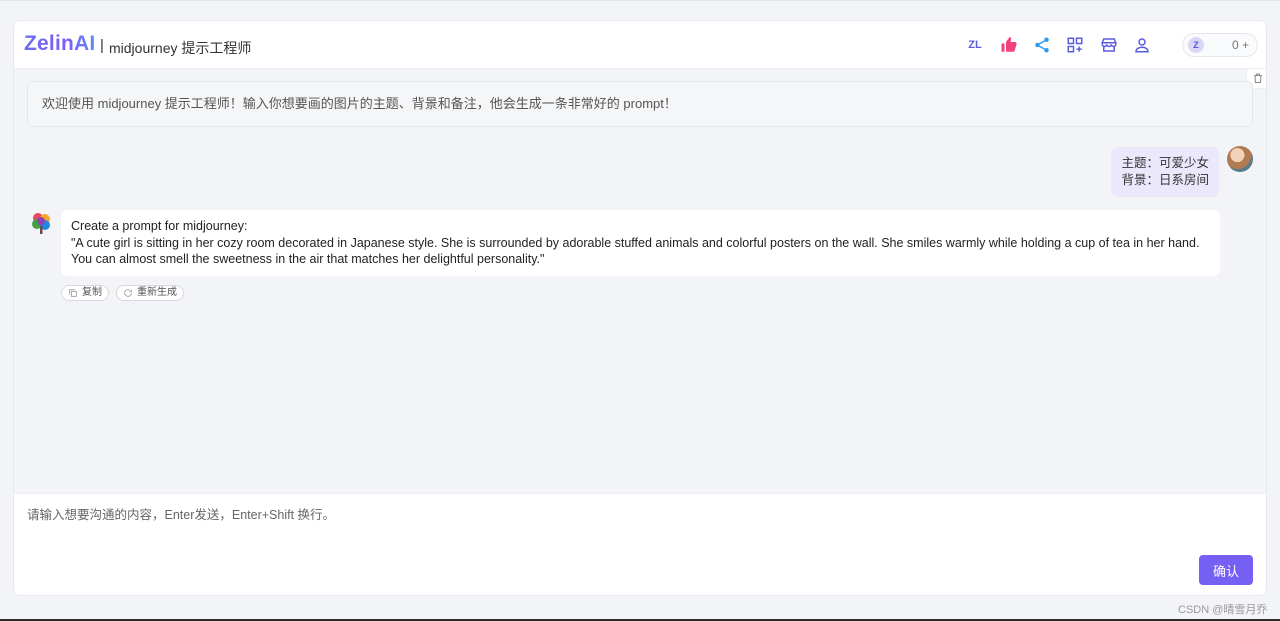  I want to click on credits-avatar: Z, so click(1196, 45).